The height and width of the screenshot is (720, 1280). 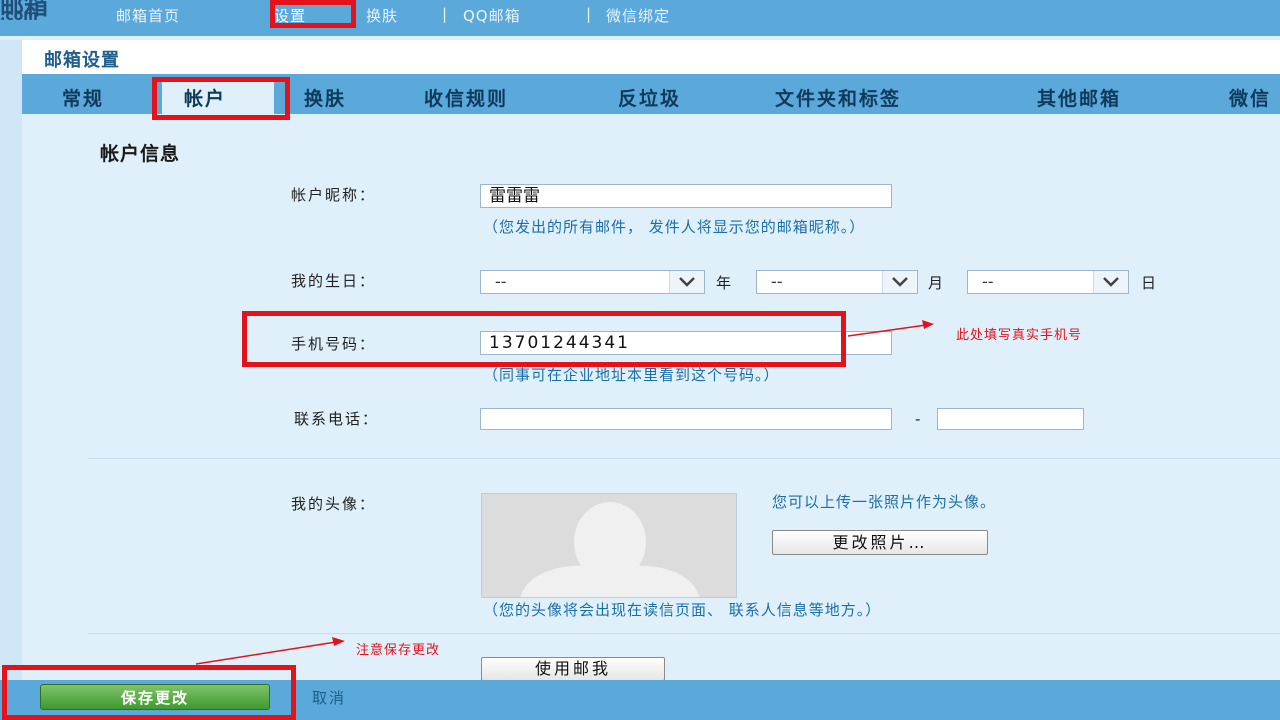 I want to click on phone-annotation-note: 此处填写真实手机号, so click(x=1019, y=335).